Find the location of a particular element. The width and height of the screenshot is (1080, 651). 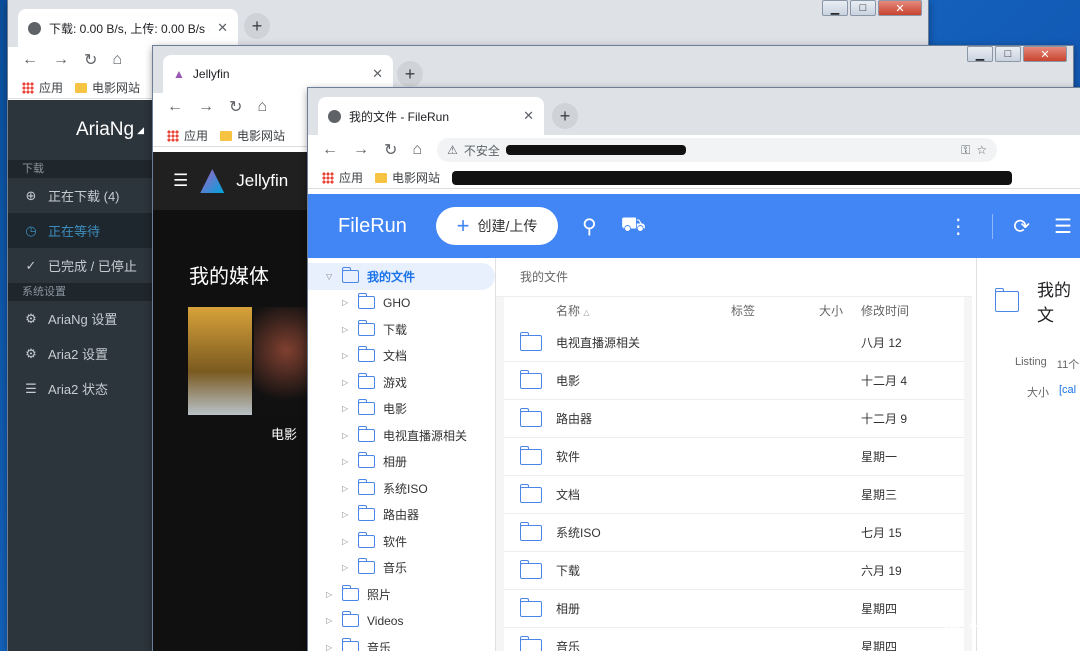

tree-item-label: 系统ISO is located at coordinates (405, 488).